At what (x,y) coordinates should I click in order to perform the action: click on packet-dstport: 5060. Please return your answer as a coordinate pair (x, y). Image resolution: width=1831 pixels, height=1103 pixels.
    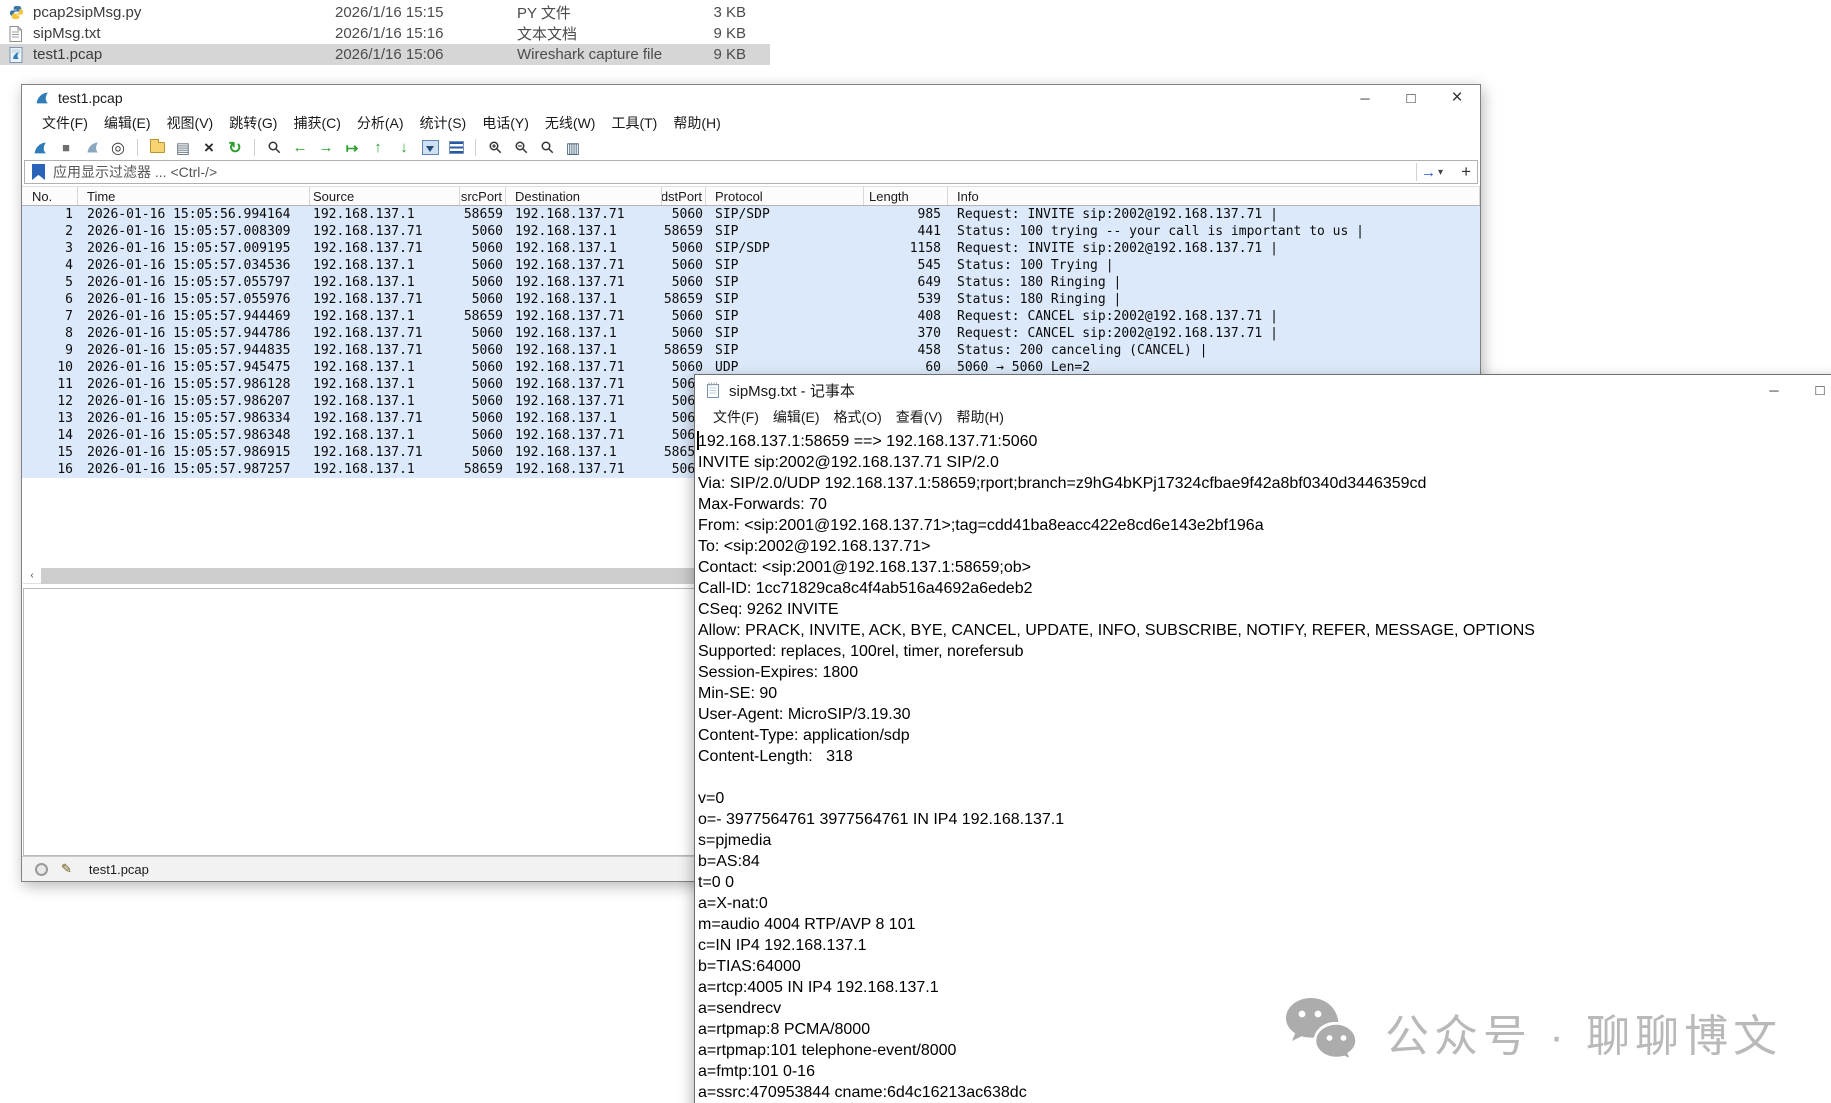
    Looking at the image, I should click on (687, 333).